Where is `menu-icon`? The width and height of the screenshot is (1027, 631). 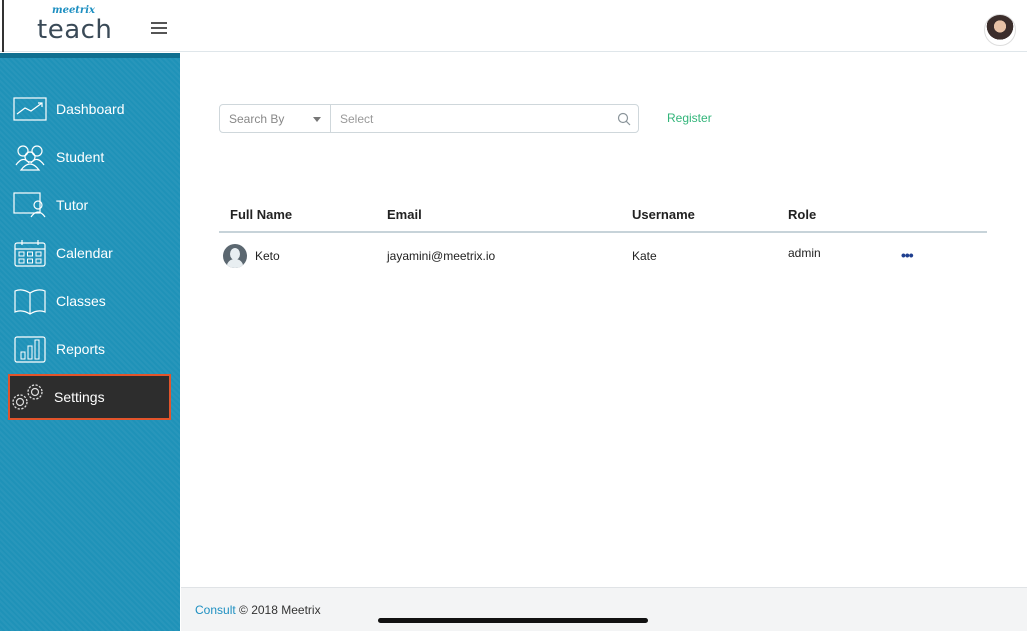 menu-icon is located at coordinates (159, 28).